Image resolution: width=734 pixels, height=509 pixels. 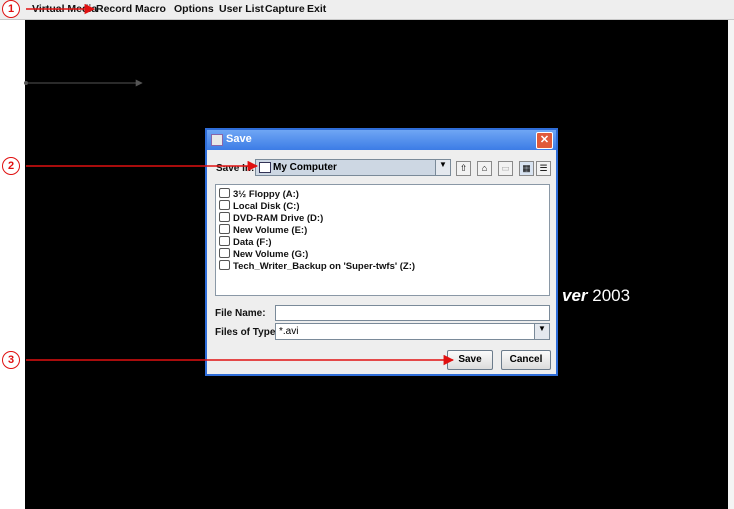 I want to click on callout-1: 1, so click(x=11, y=9).